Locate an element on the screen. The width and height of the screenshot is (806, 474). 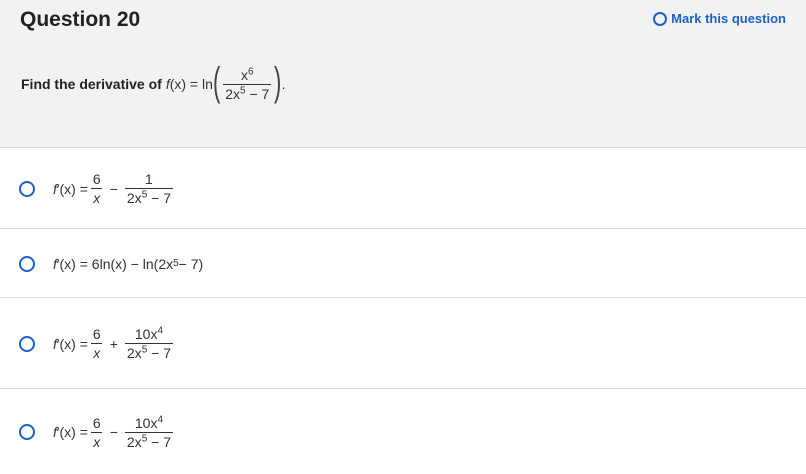
option-4-f1-den-wrap: x is located at coordinates (97, 440).